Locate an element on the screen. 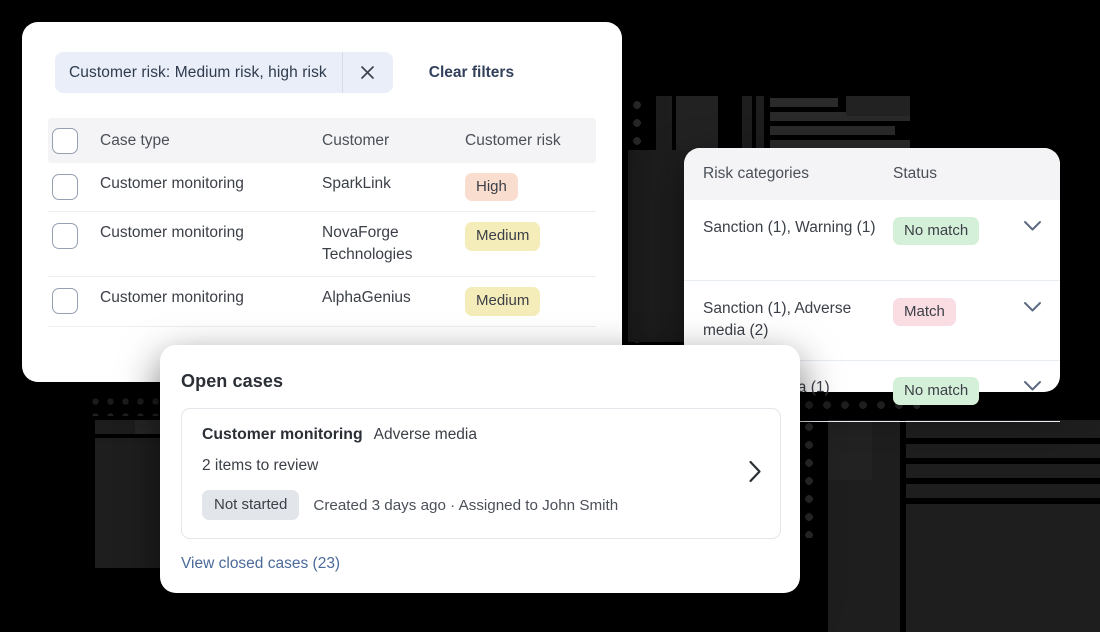 Image resolution: width=1100 pixels, height=632 pixels. filter-chip-customer-risk: Customer risk: Medium risk, high risk is located at coordinates (224, 72).